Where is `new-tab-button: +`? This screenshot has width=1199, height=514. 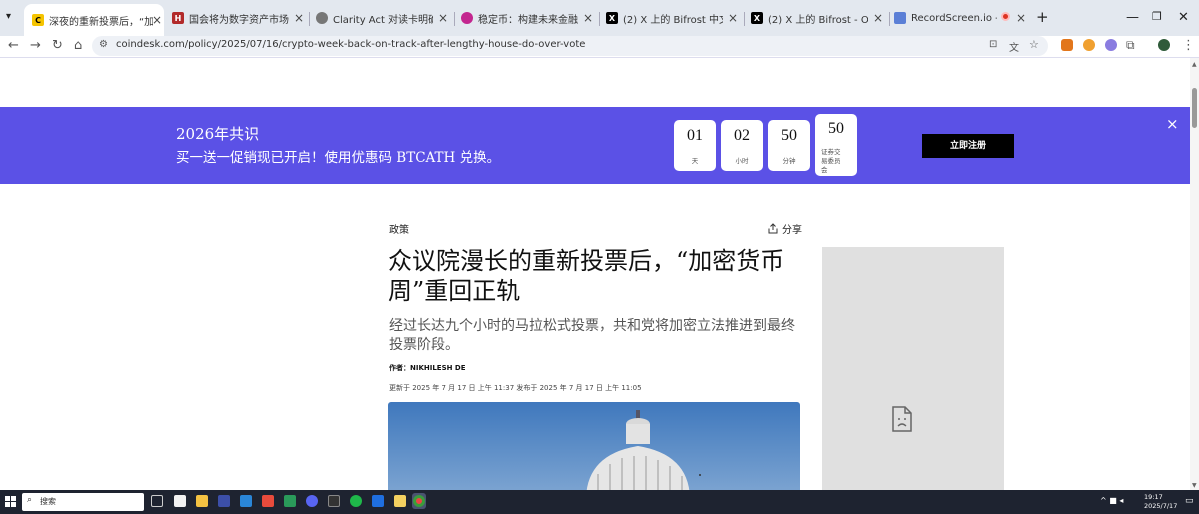
new-tab-button: + is located at coordinates (1042, 17).